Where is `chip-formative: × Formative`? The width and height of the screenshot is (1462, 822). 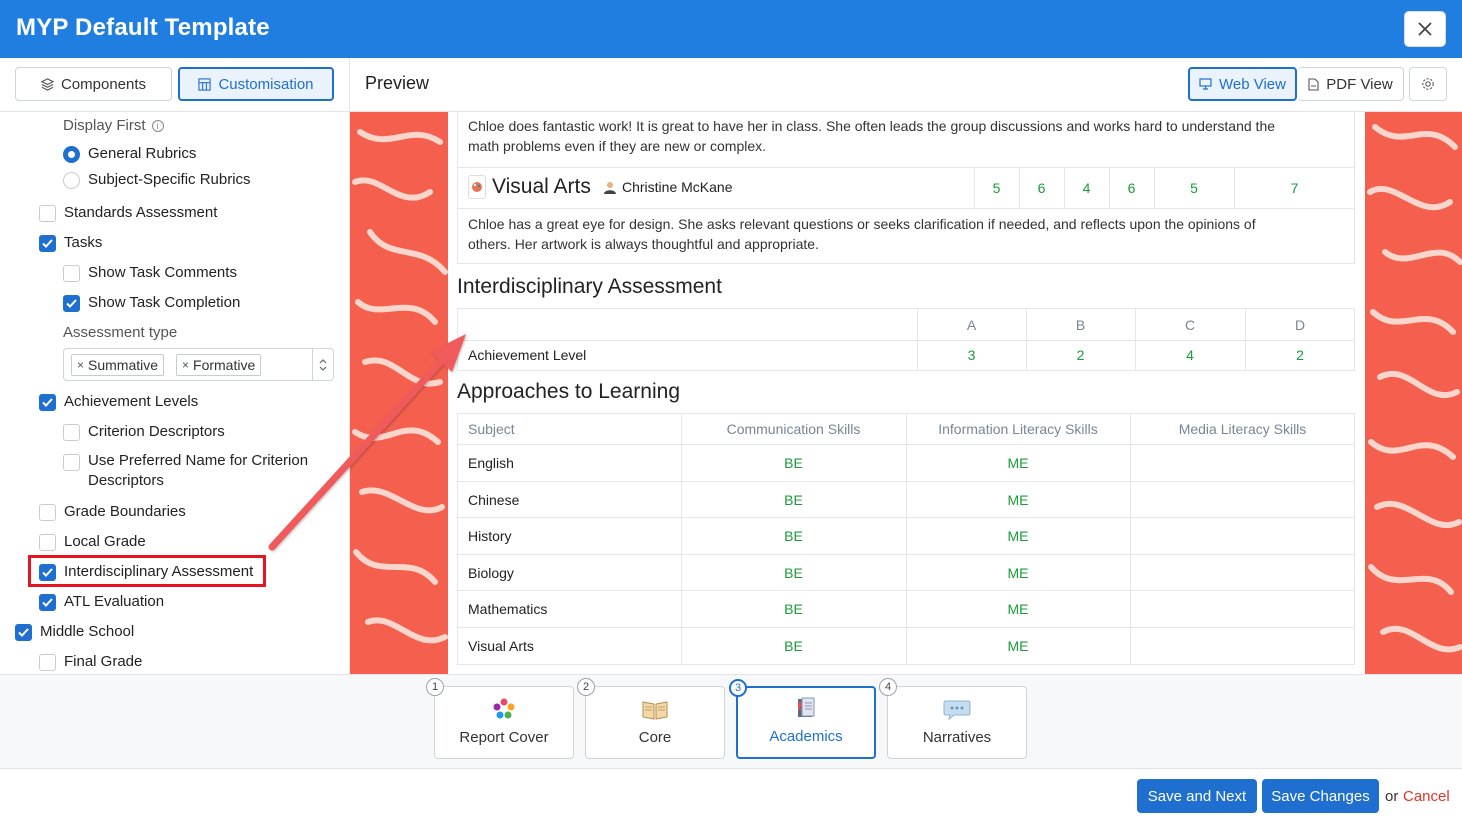
chip-formative: × Formative is located at coordinates (219, 365).